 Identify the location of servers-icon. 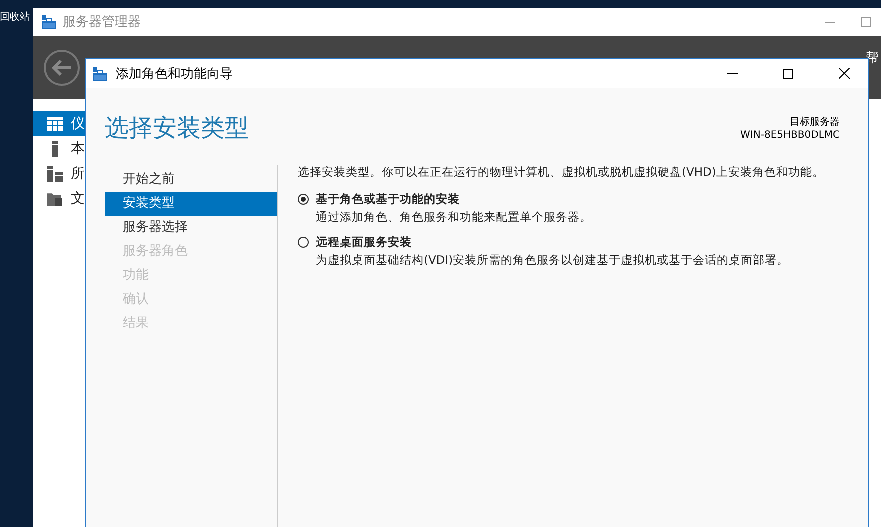
(55, 174).